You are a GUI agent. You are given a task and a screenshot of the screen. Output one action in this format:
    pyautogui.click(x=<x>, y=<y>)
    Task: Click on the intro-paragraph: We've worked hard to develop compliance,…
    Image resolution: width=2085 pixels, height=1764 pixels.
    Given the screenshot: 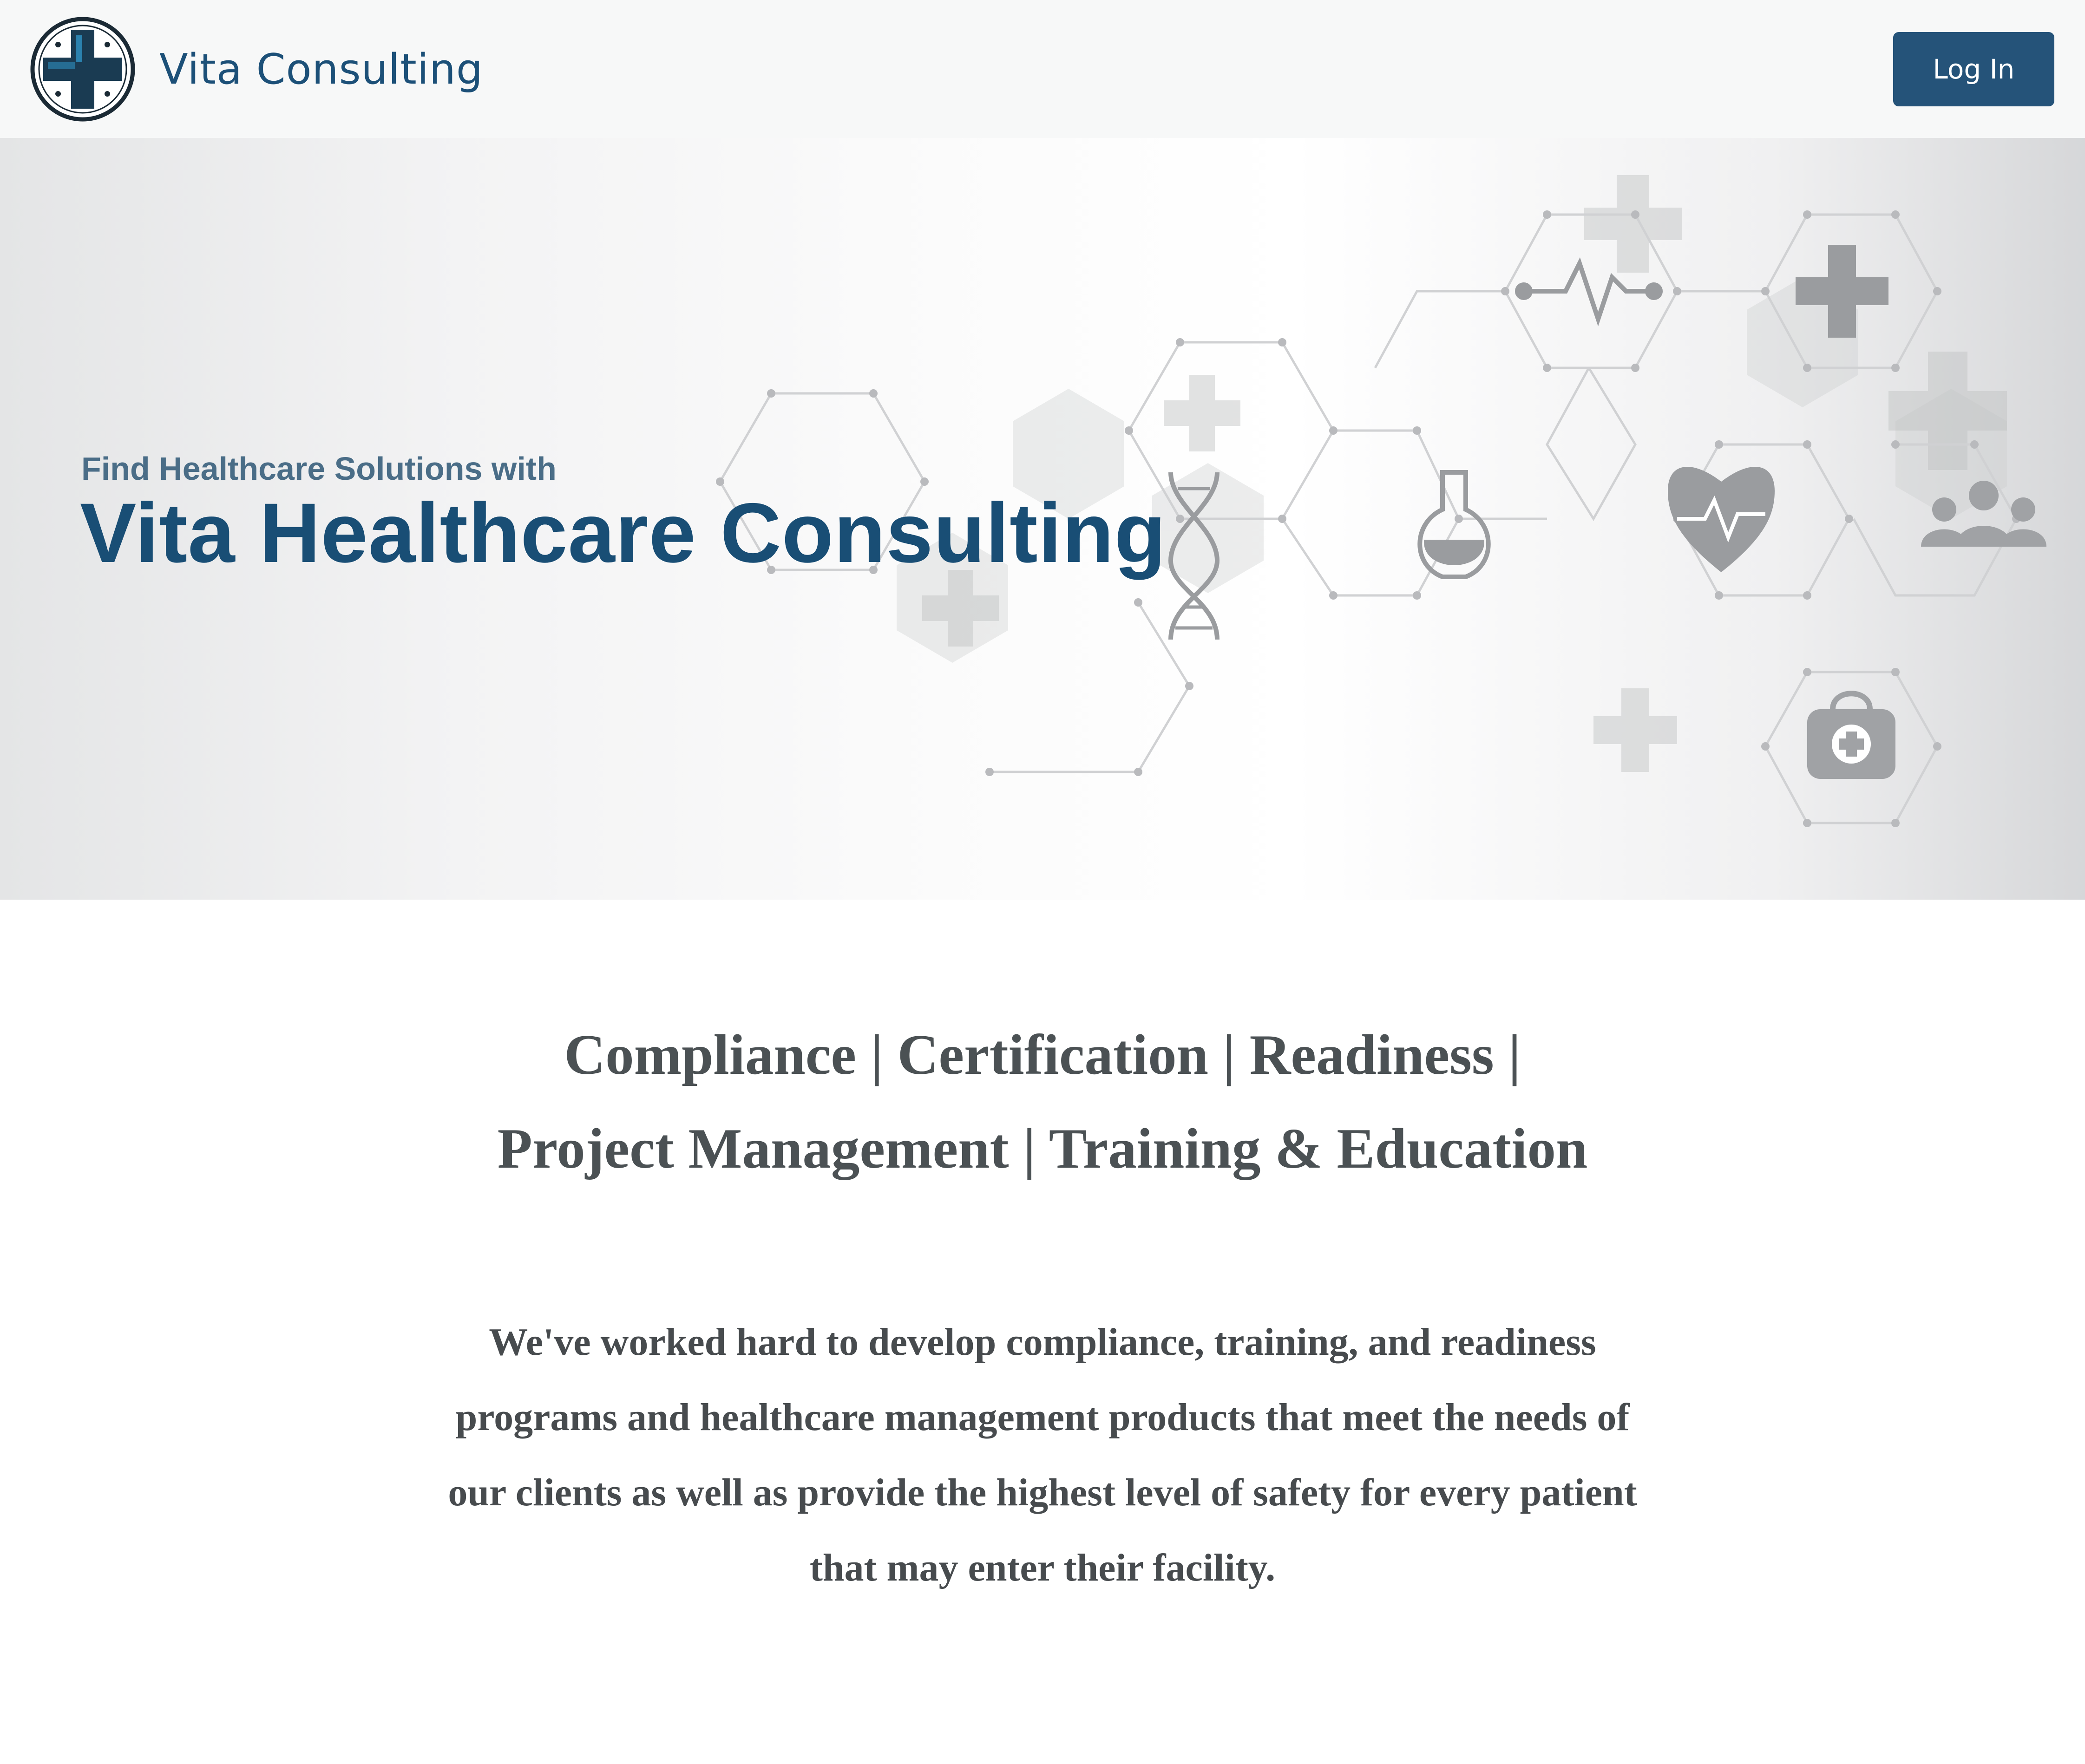 What is the action you would take?
    pyautogui.click(x=1042, y=1454)
    